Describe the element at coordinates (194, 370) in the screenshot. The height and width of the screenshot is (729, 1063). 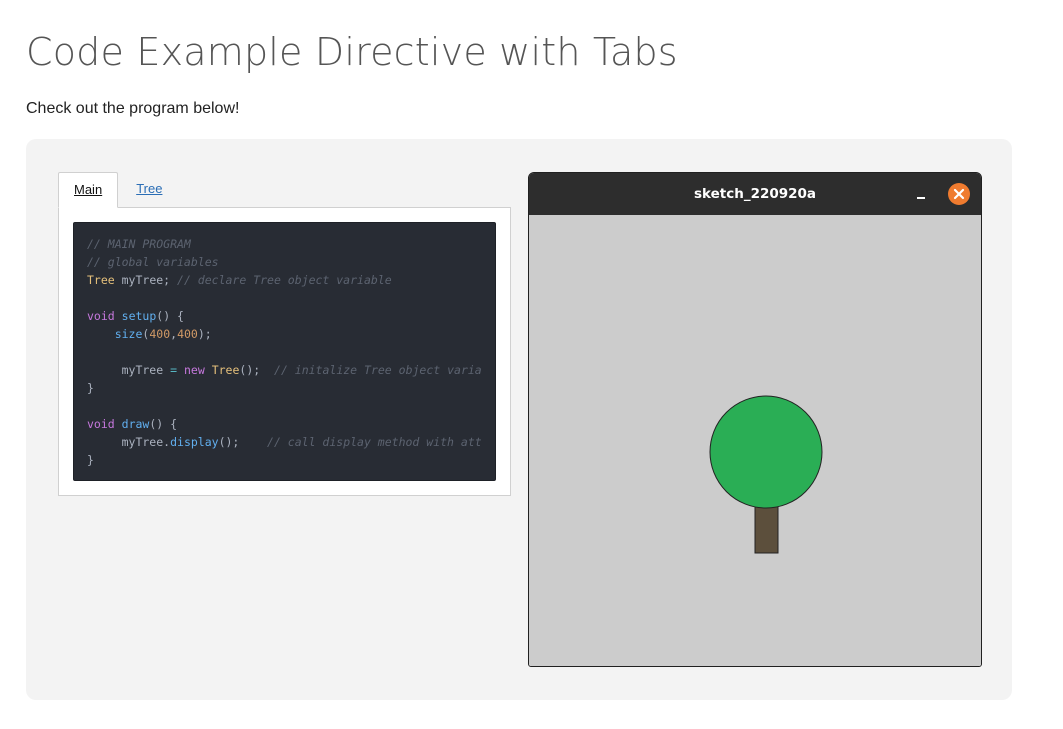
I see `code-token: new` at that location.